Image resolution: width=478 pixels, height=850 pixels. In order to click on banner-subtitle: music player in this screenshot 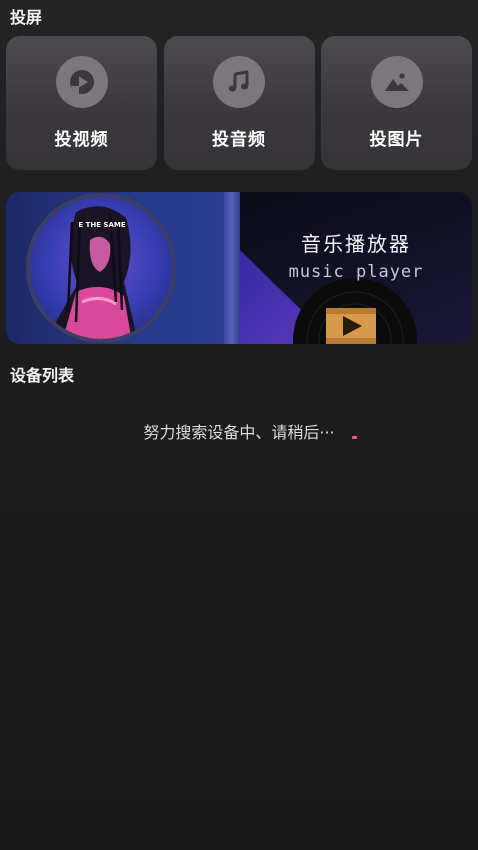, I will do `click(356, 272)`.